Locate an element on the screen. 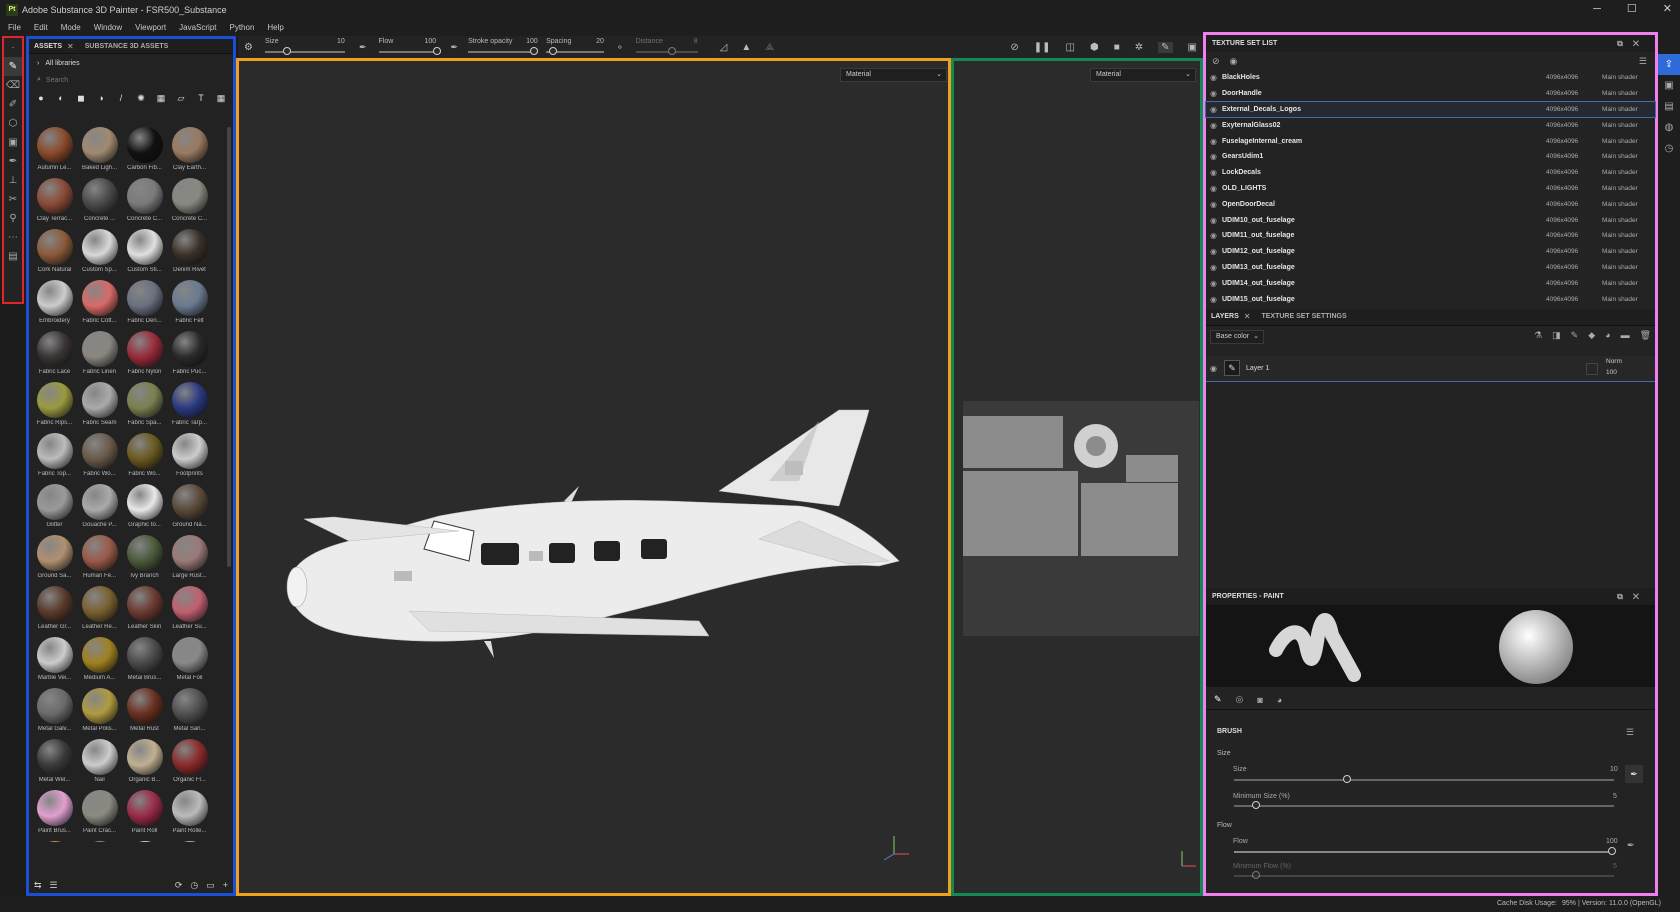  size-track is located at coordinates (1424, 780).